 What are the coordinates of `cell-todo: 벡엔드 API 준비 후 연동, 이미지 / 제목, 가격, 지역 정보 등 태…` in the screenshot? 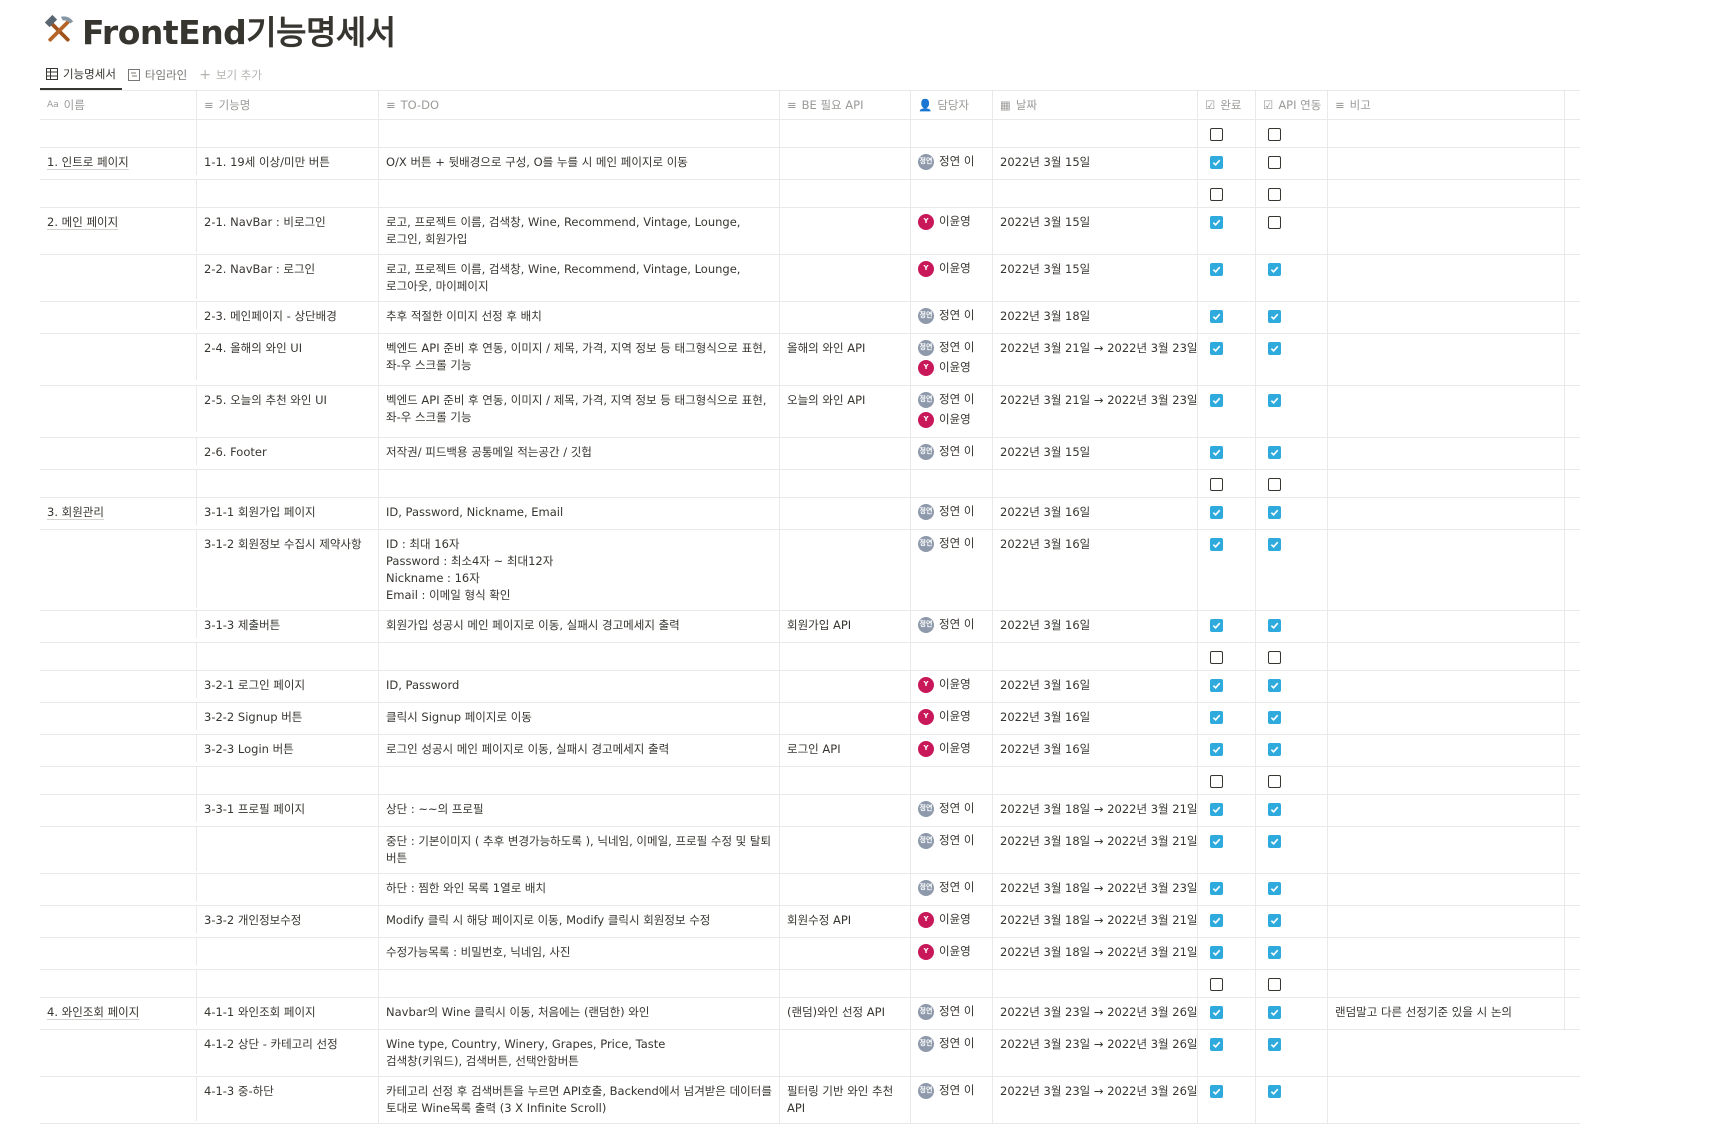 It's located at (579, 411).